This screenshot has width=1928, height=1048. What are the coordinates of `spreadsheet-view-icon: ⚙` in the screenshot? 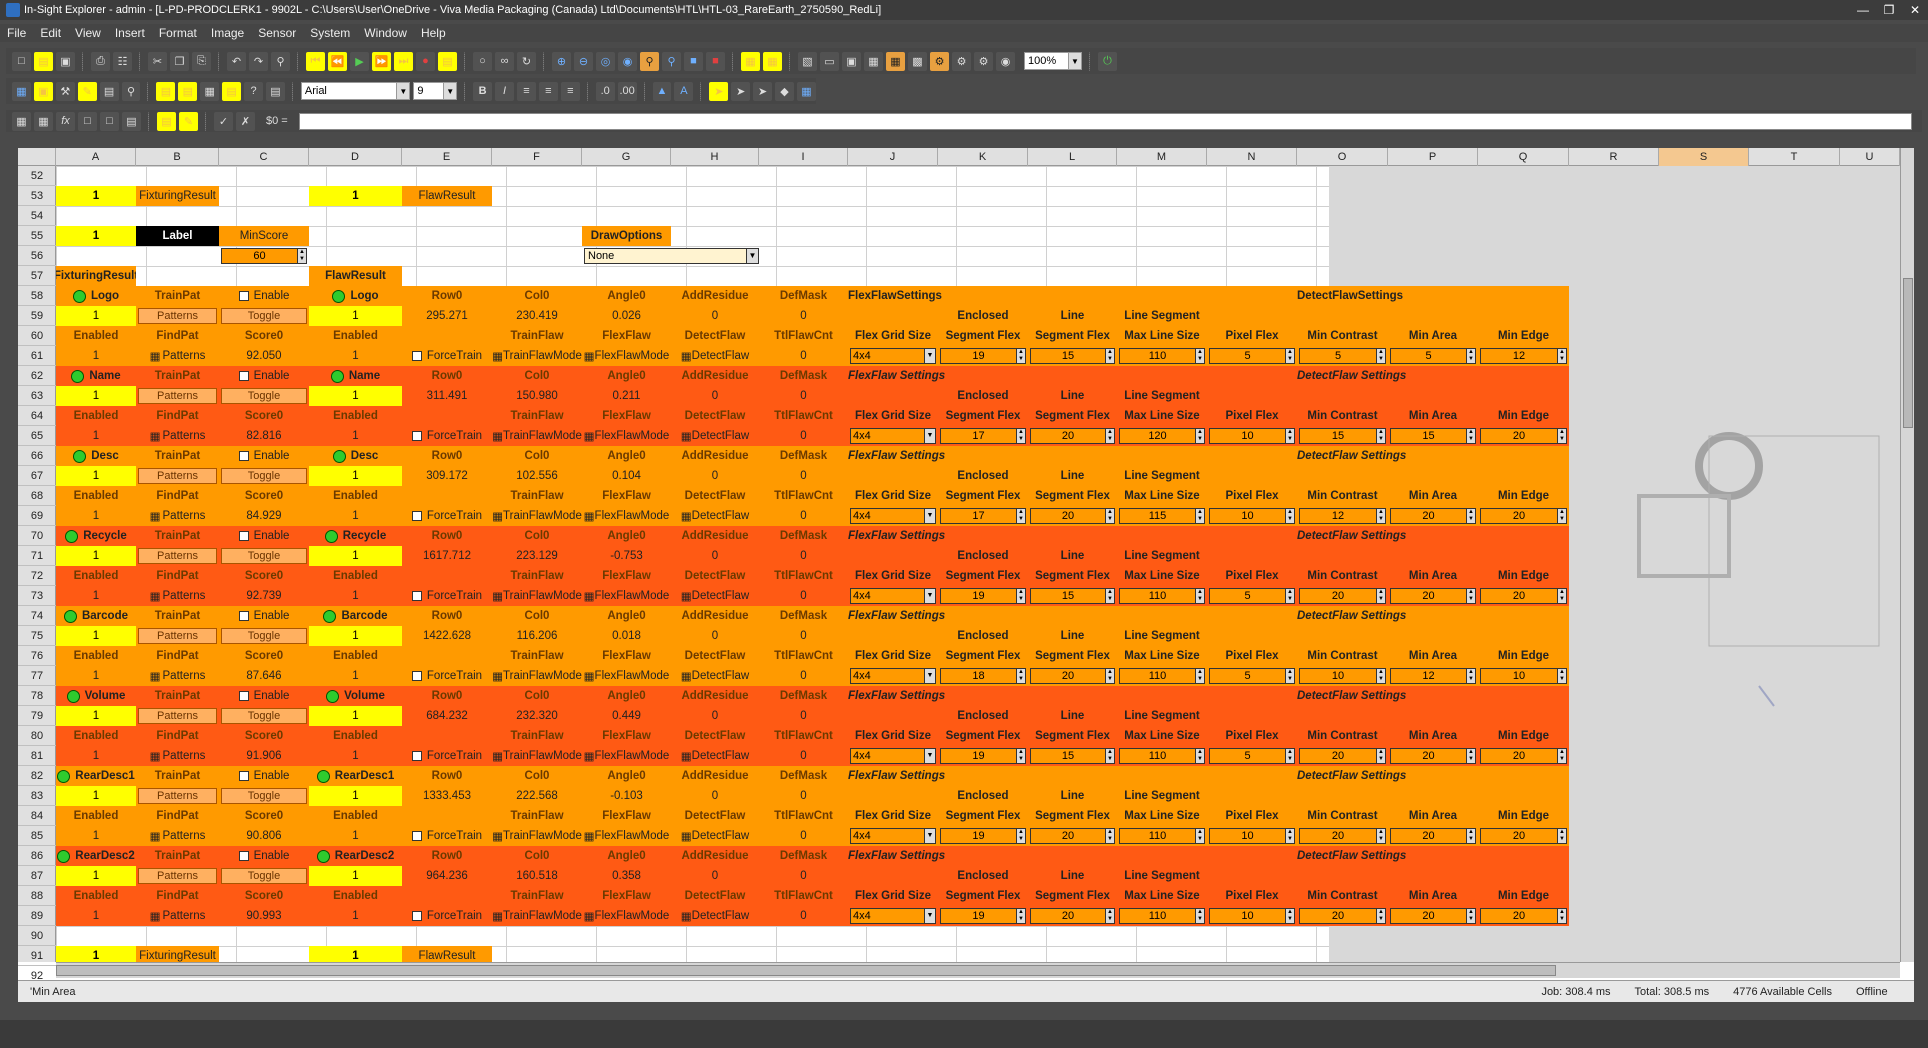 It's located at (939, 61).